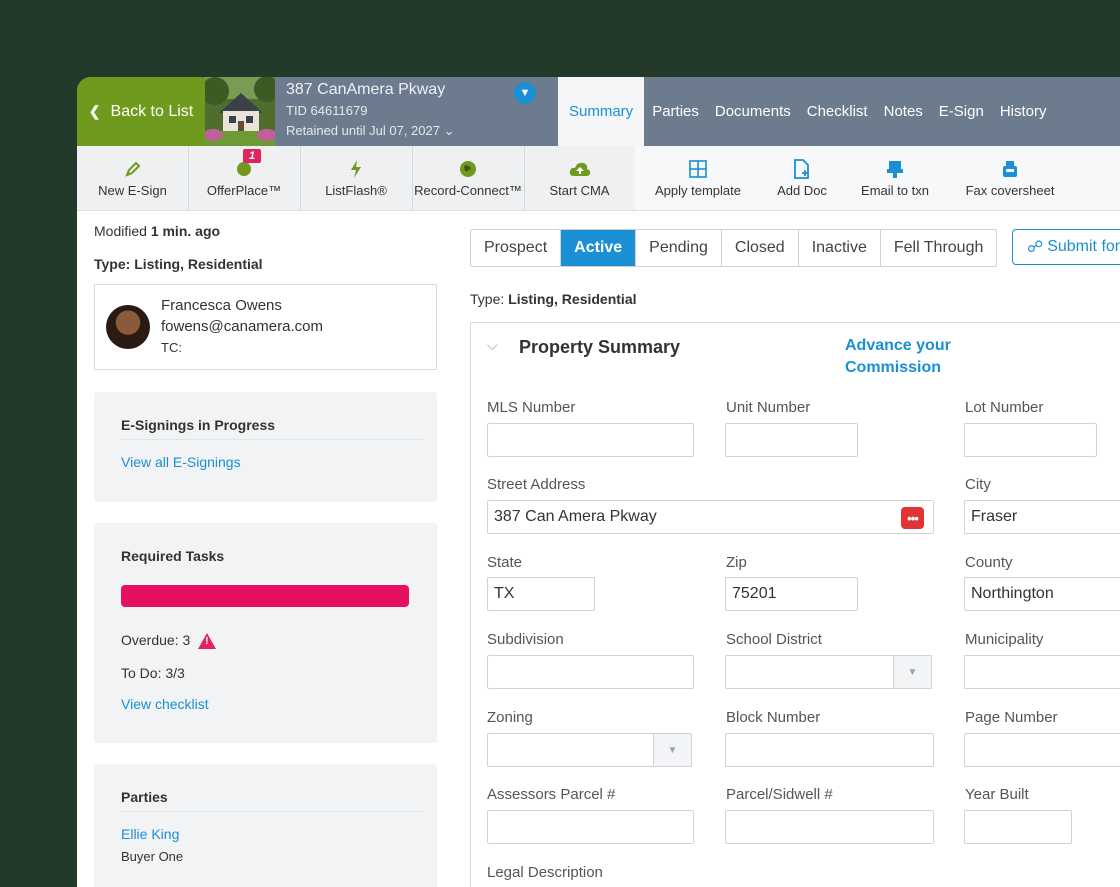  Describe the element at coordinates (221, 305) in the screenshot. I see `agent-name: Francesca Owens` at that location.